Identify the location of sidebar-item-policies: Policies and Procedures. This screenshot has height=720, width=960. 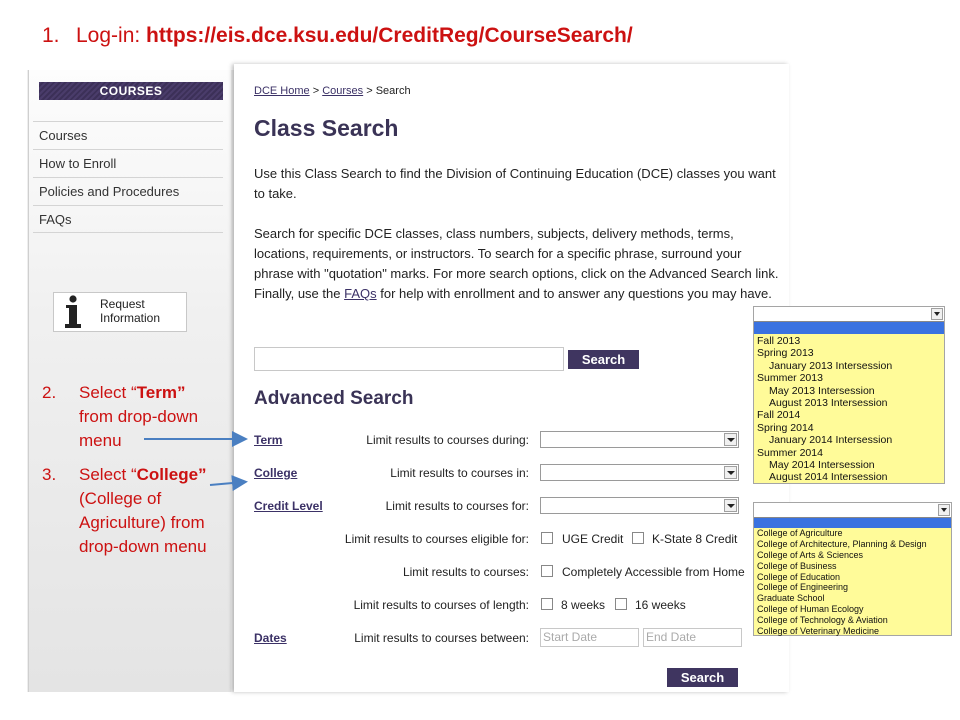
(128, 191).